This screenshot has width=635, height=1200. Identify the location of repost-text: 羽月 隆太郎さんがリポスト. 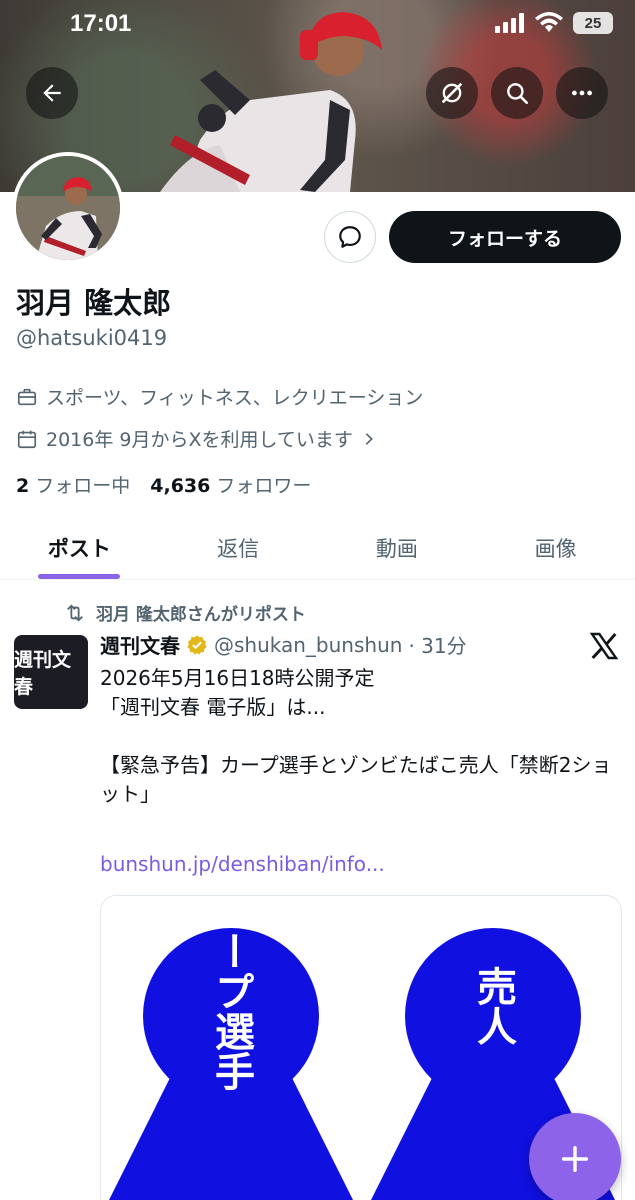
(201, 615).